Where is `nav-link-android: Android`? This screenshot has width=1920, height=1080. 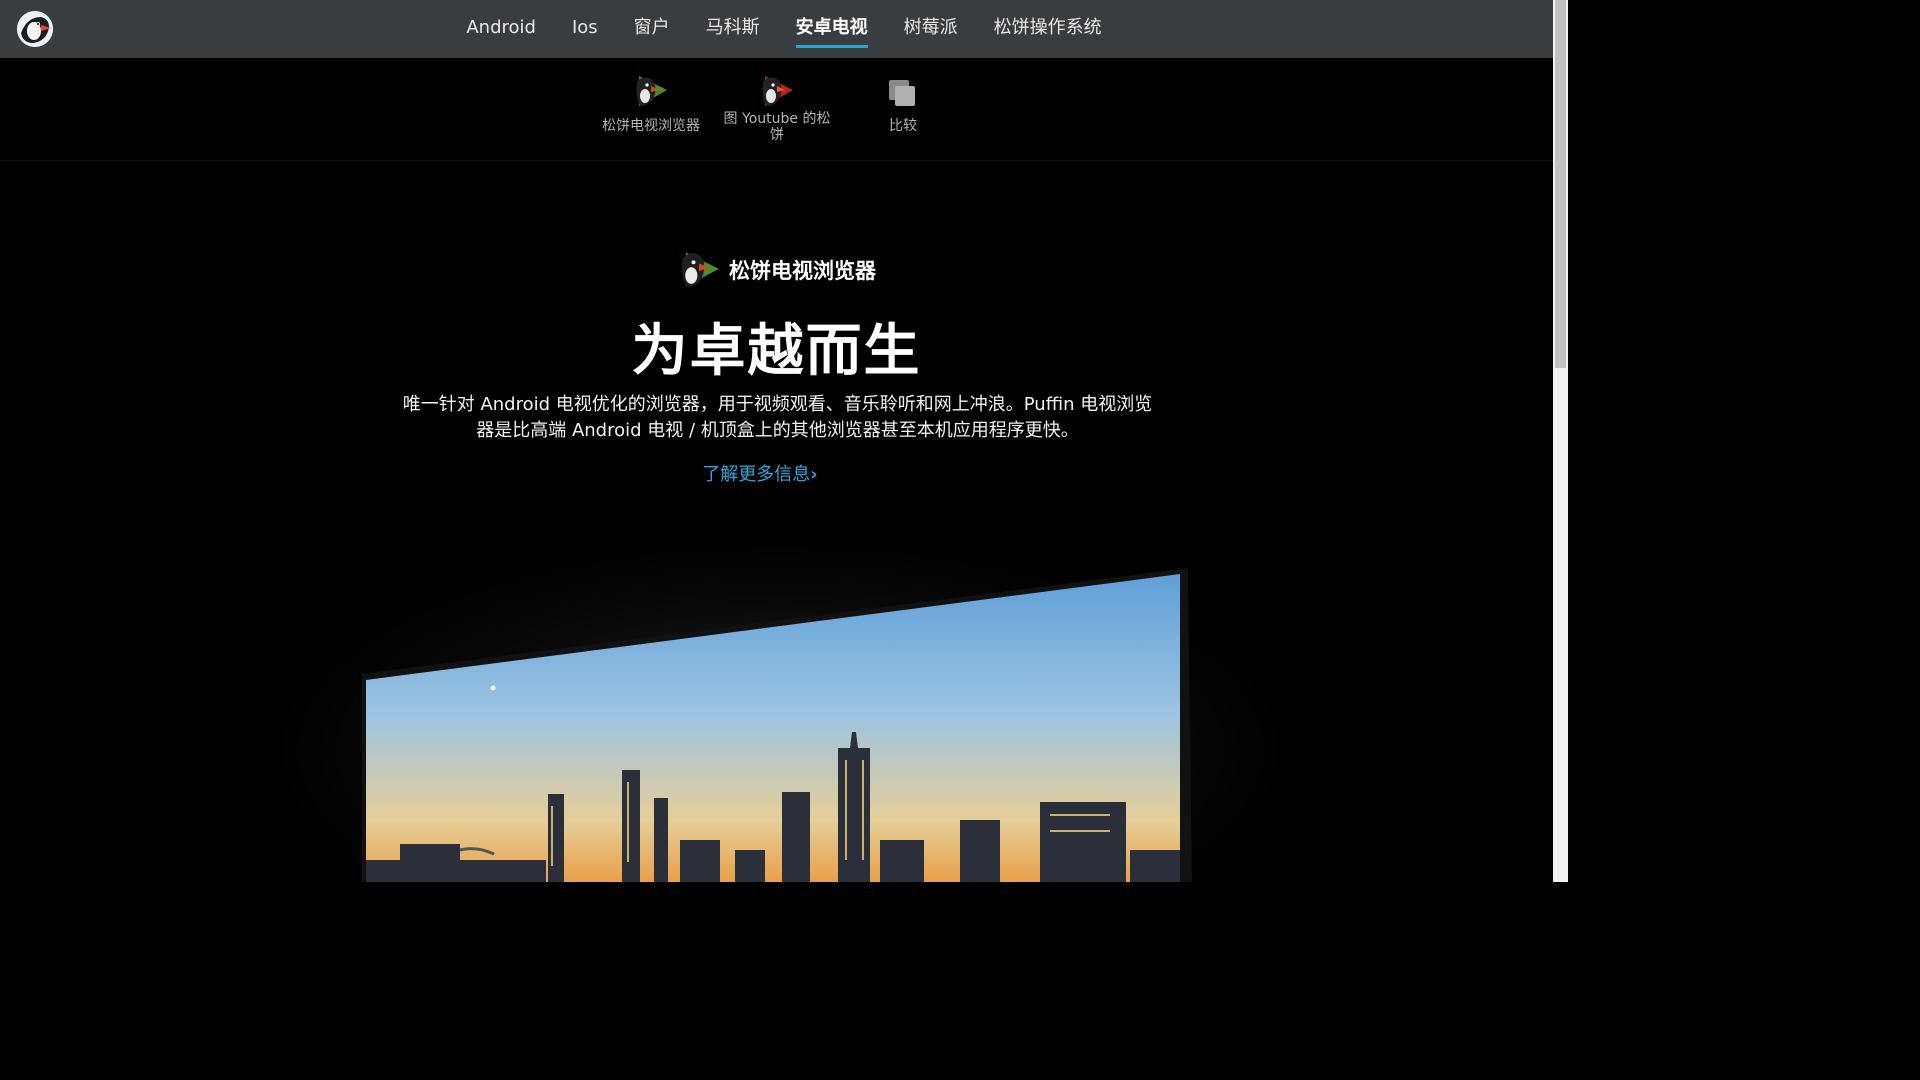
nav-link-android: Android is located at coordinates (501, 29).